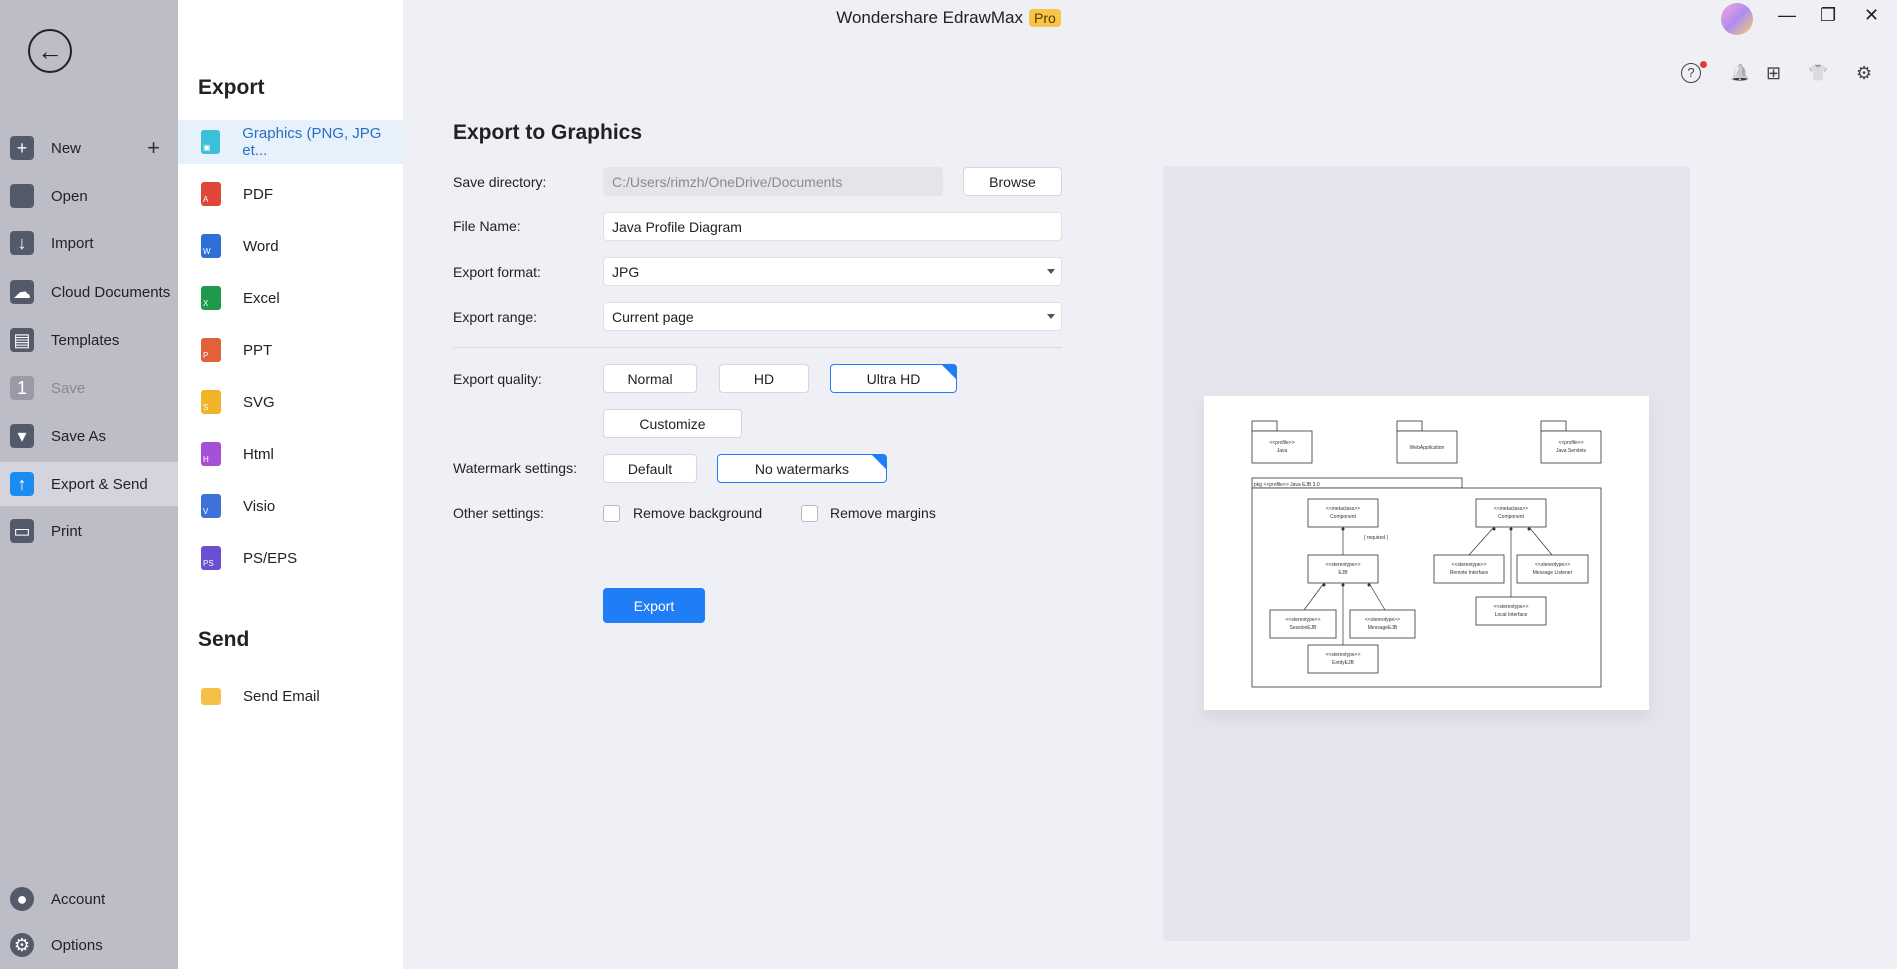 The image size is (1897, 969). Describe the element at coordinates (1511, 615) in the screenshot. I see `class-name: Local Interface` at that location.